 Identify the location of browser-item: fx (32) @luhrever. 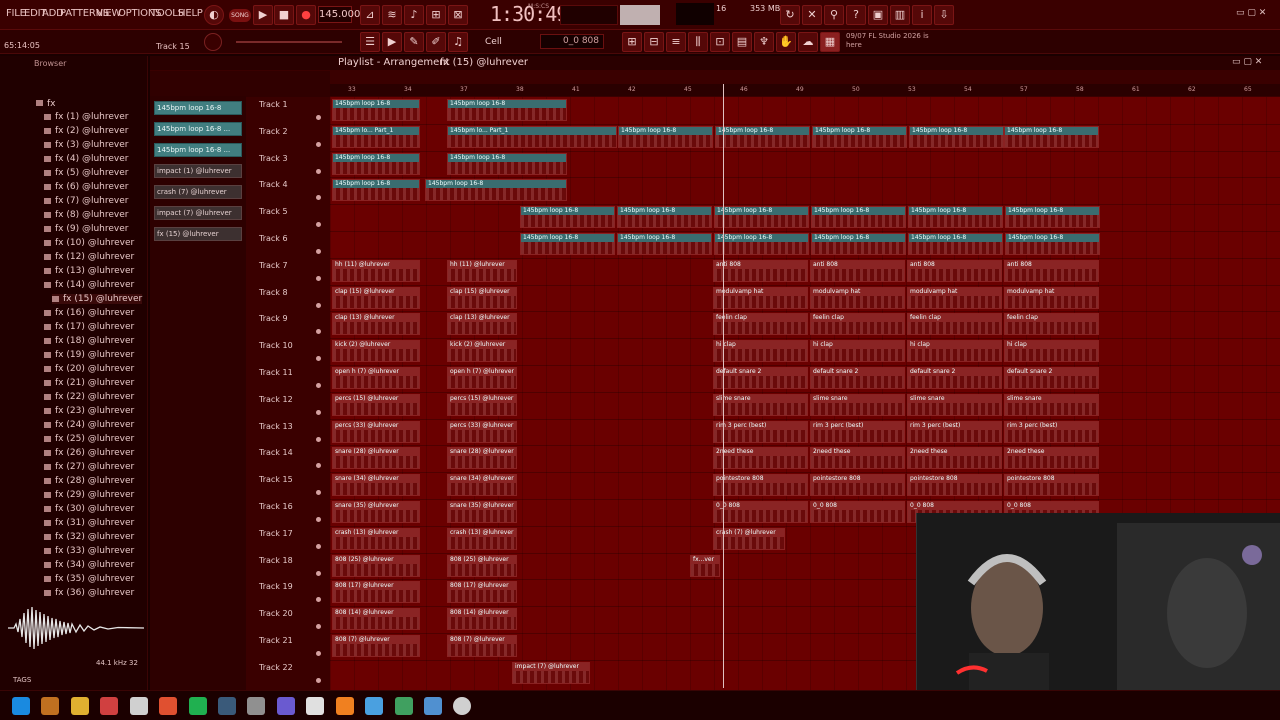
(89, 537).